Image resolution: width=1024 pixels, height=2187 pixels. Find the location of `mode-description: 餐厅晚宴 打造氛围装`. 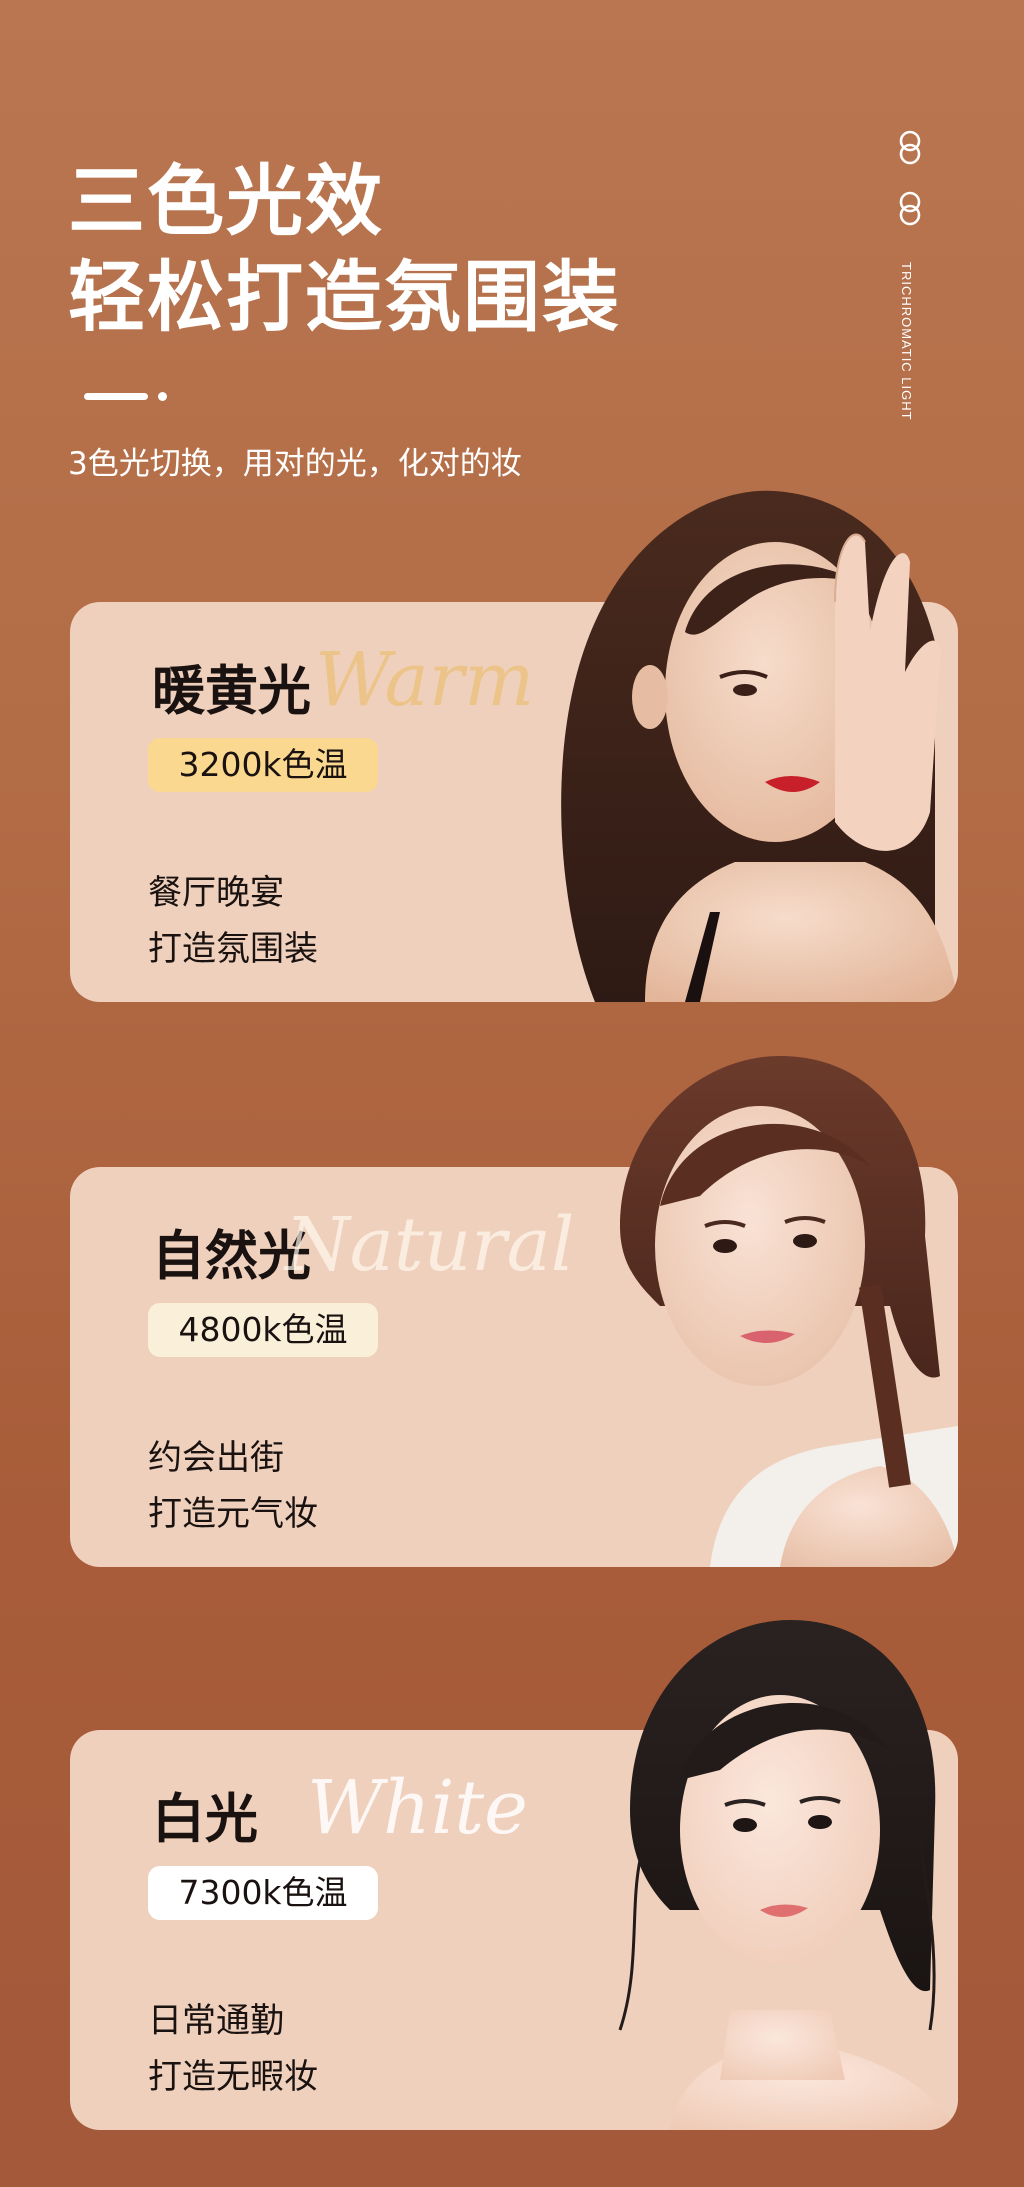

mode-description: 餐厅晚宴 打造氛围装 is located at coordinates (233, 921).